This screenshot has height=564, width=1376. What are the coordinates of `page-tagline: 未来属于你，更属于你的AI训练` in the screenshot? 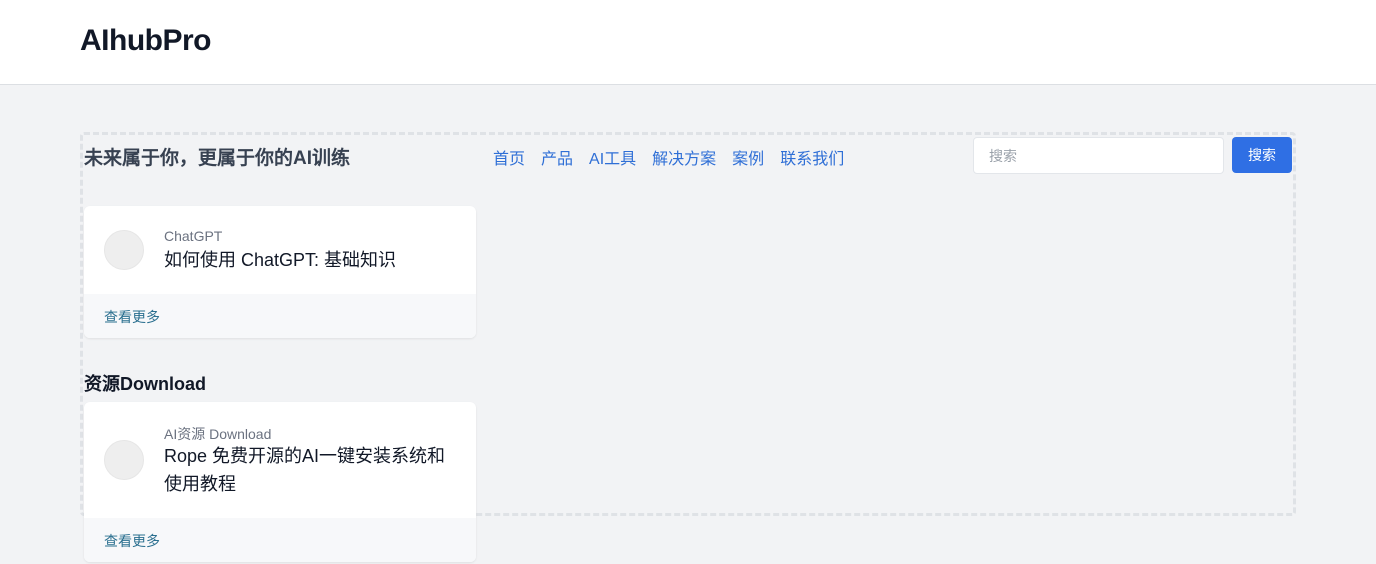 It's located at (217, 158).